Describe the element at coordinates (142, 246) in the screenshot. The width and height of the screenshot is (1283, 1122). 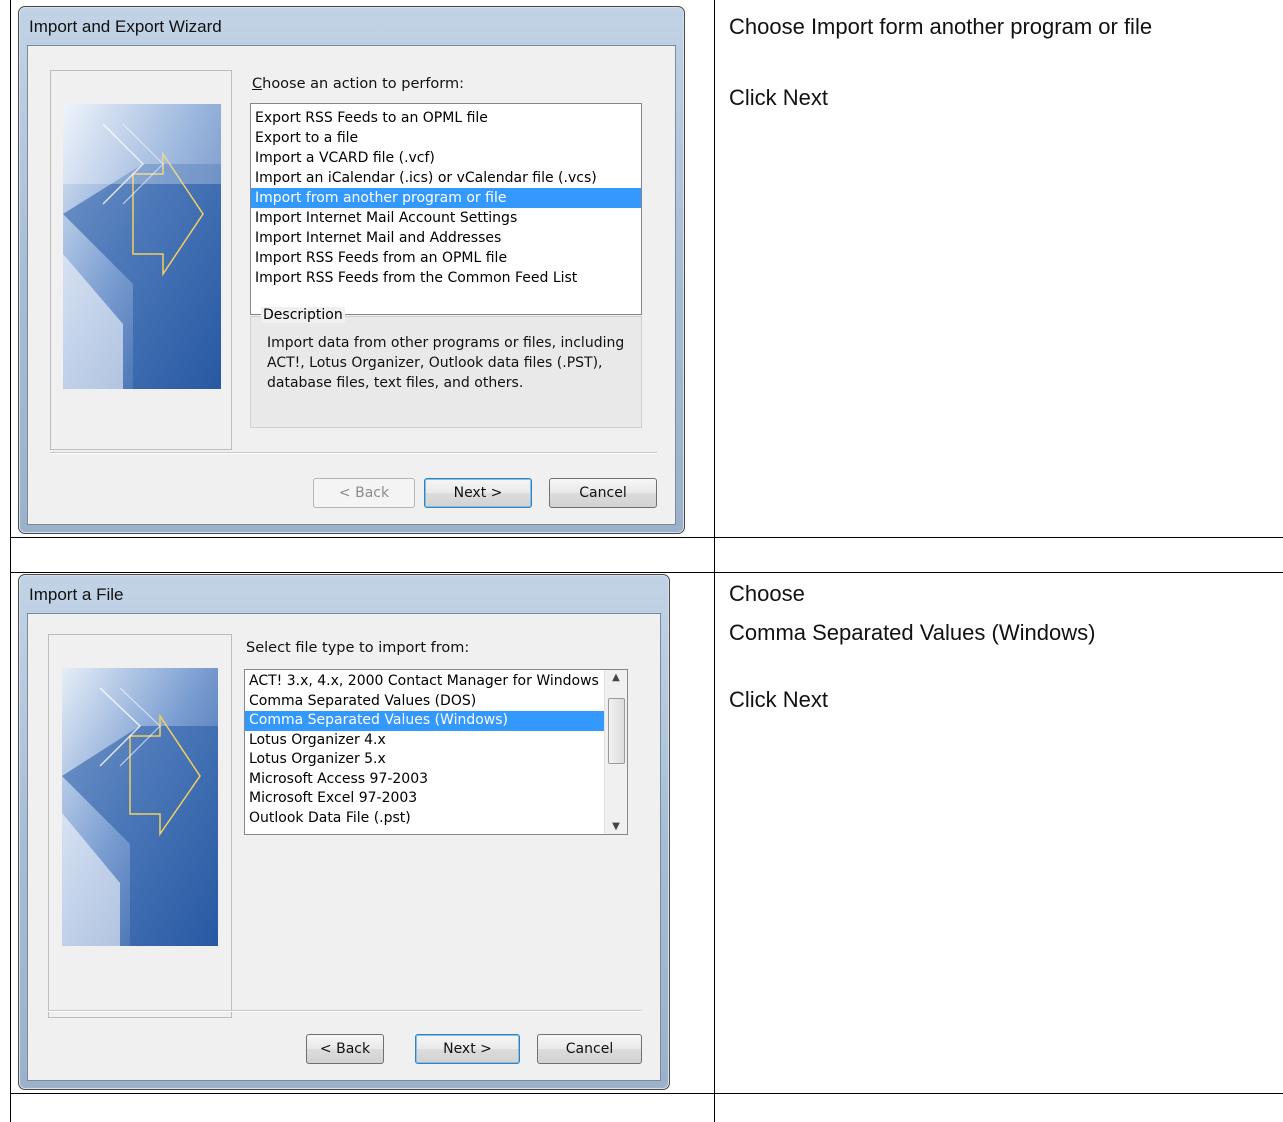
I see `wizard-arrow-art` at that location.